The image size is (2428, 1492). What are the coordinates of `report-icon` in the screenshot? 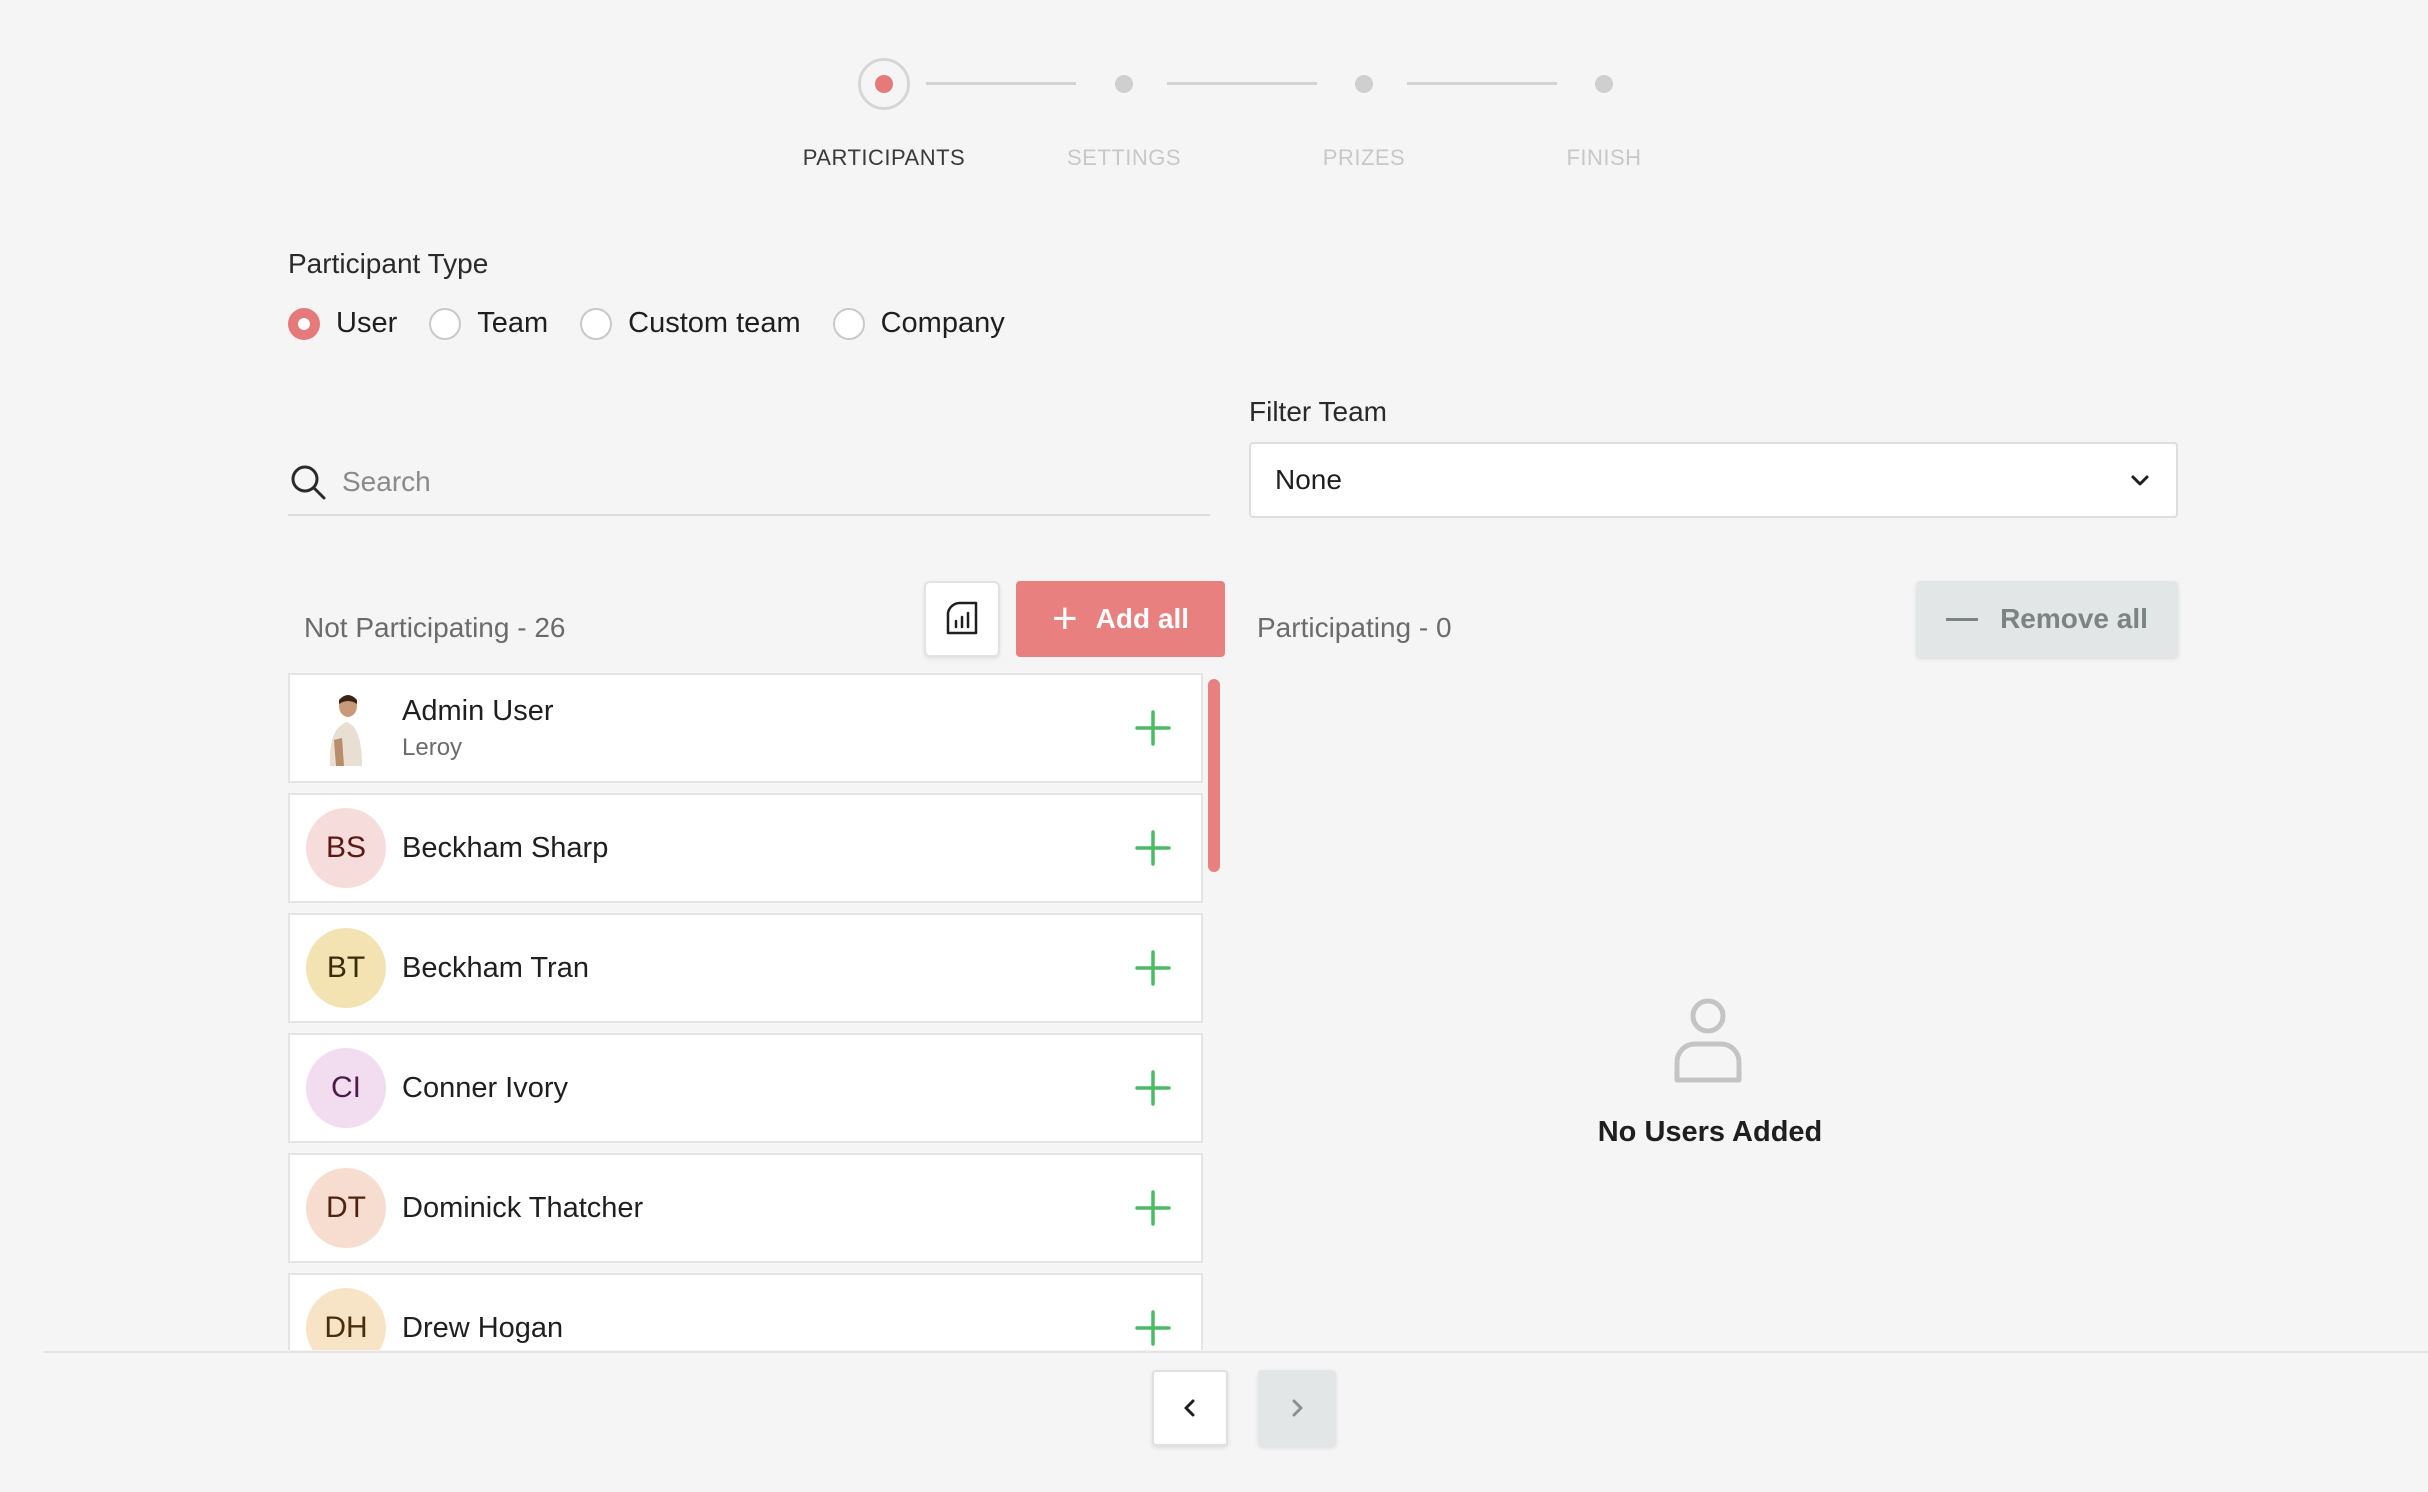 It's located at (962, 618).